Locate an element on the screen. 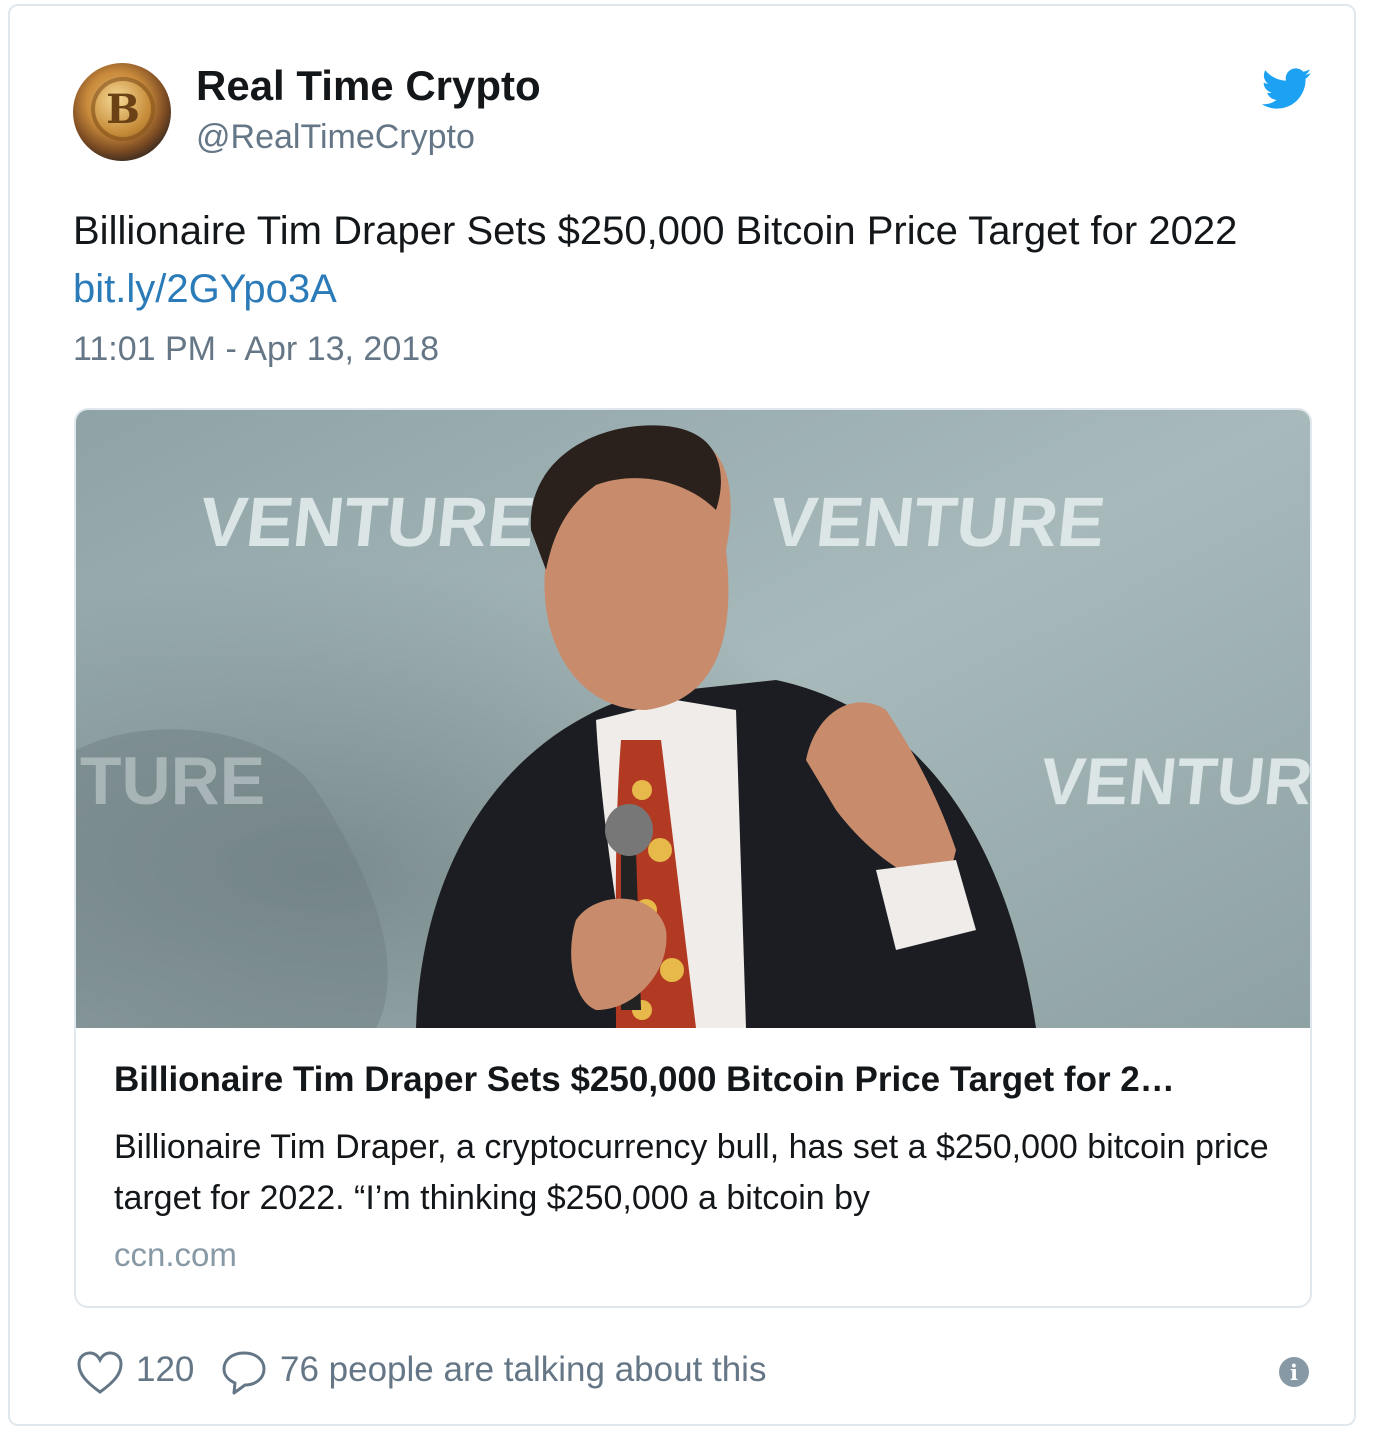 The width and height of the screenshot is (1374, 1432). heart-icon is located at coordinates (100, 1373).